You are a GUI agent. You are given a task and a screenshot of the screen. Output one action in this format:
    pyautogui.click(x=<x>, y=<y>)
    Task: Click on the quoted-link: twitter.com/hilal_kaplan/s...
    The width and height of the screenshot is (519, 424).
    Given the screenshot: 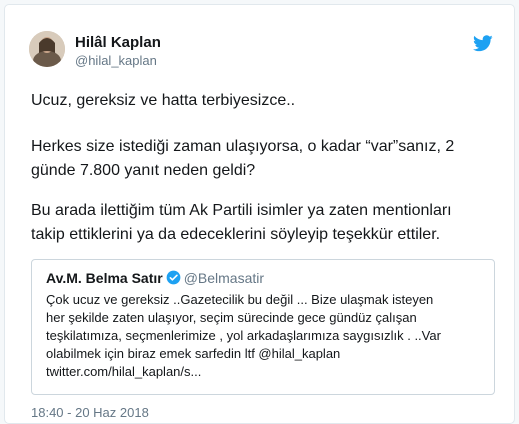 What is the action you would take?
    pyautogui.click(x=266, y=372)
    